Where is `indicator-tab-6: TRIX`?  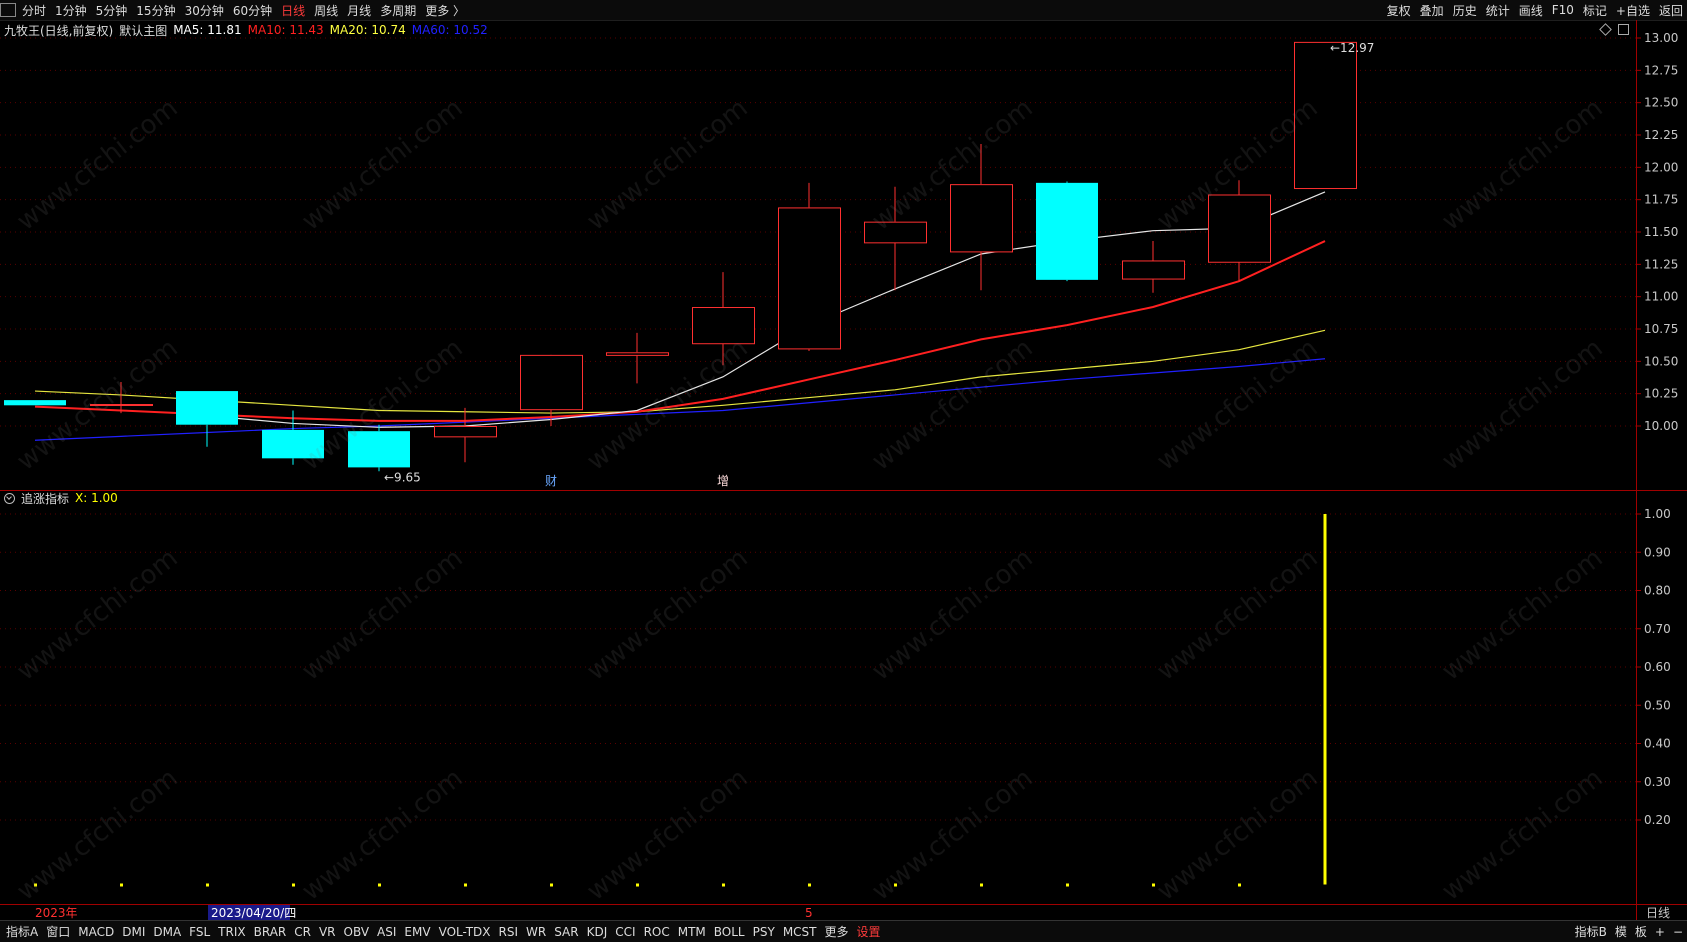 indicator-tab-6: TRIX is located at coordinates (231, 932).